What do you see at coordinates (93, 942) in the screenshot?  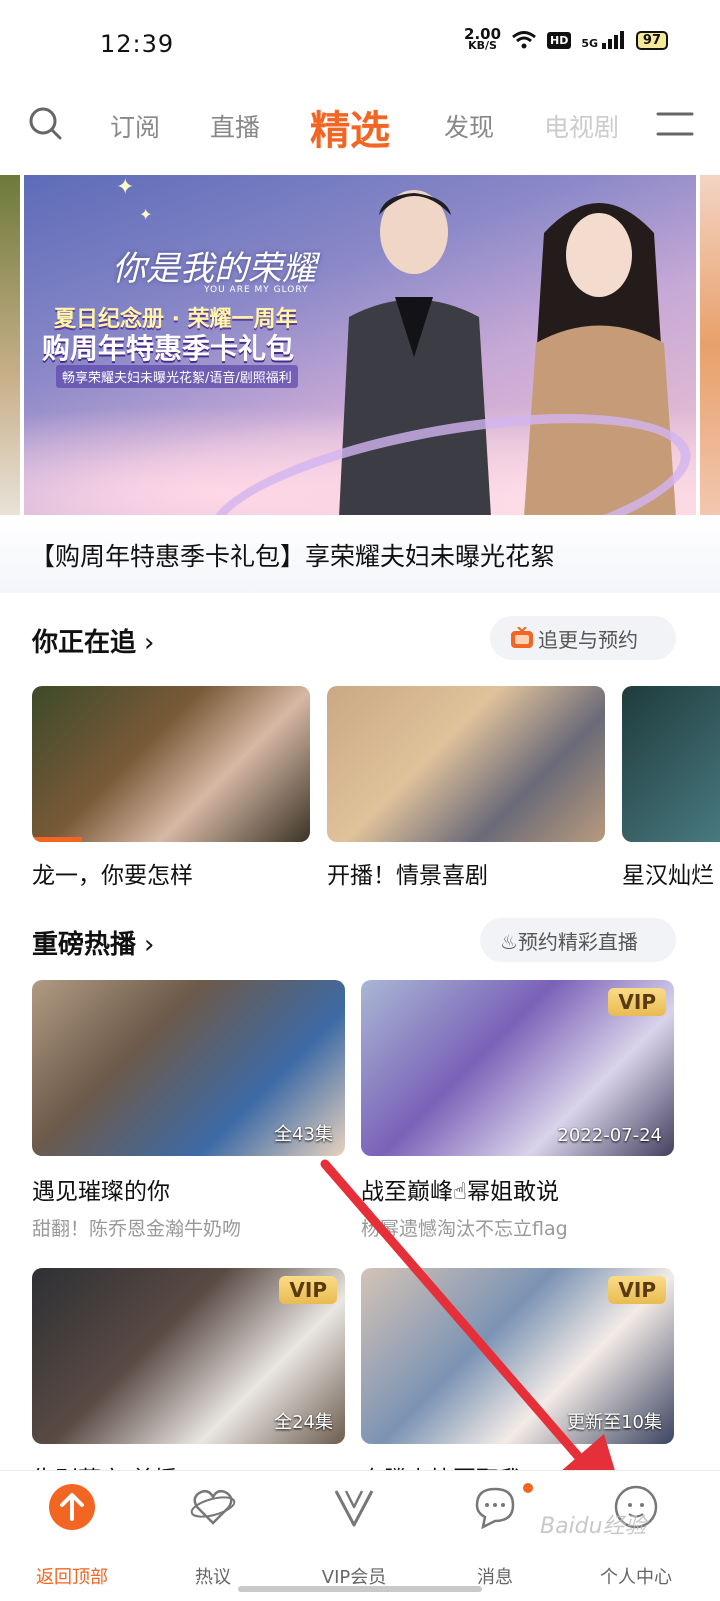 I see `section-title-hot: 重磅热播 ›` at bounding box center [93, 942].